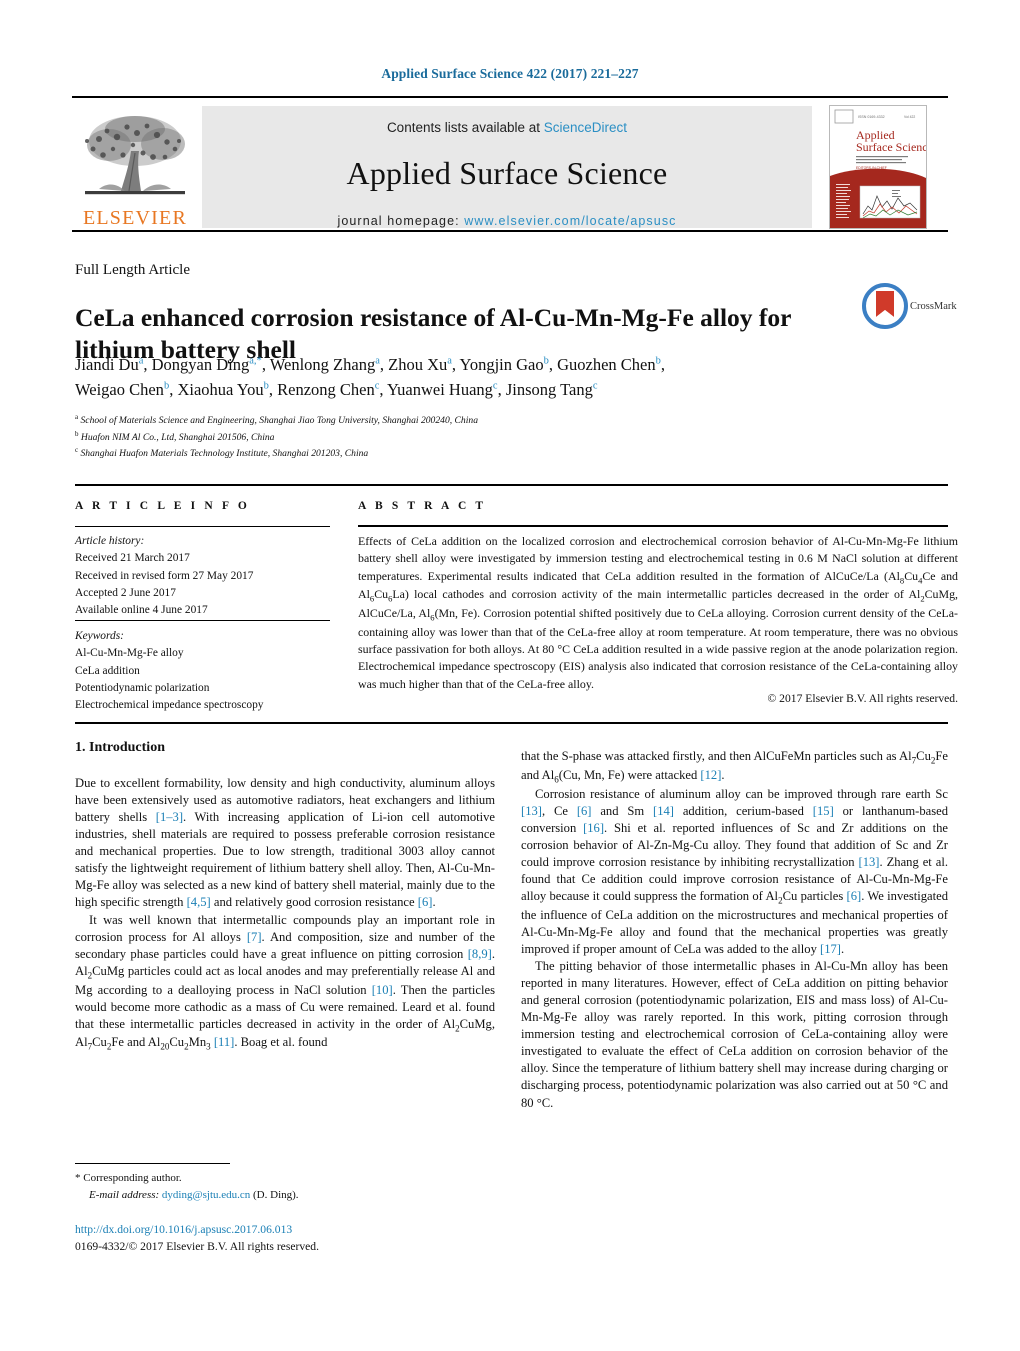 The width and height of the screenshot is (1020, 1351). I want to click on corresponding-text: Corresponding author., so click(132, 1178).